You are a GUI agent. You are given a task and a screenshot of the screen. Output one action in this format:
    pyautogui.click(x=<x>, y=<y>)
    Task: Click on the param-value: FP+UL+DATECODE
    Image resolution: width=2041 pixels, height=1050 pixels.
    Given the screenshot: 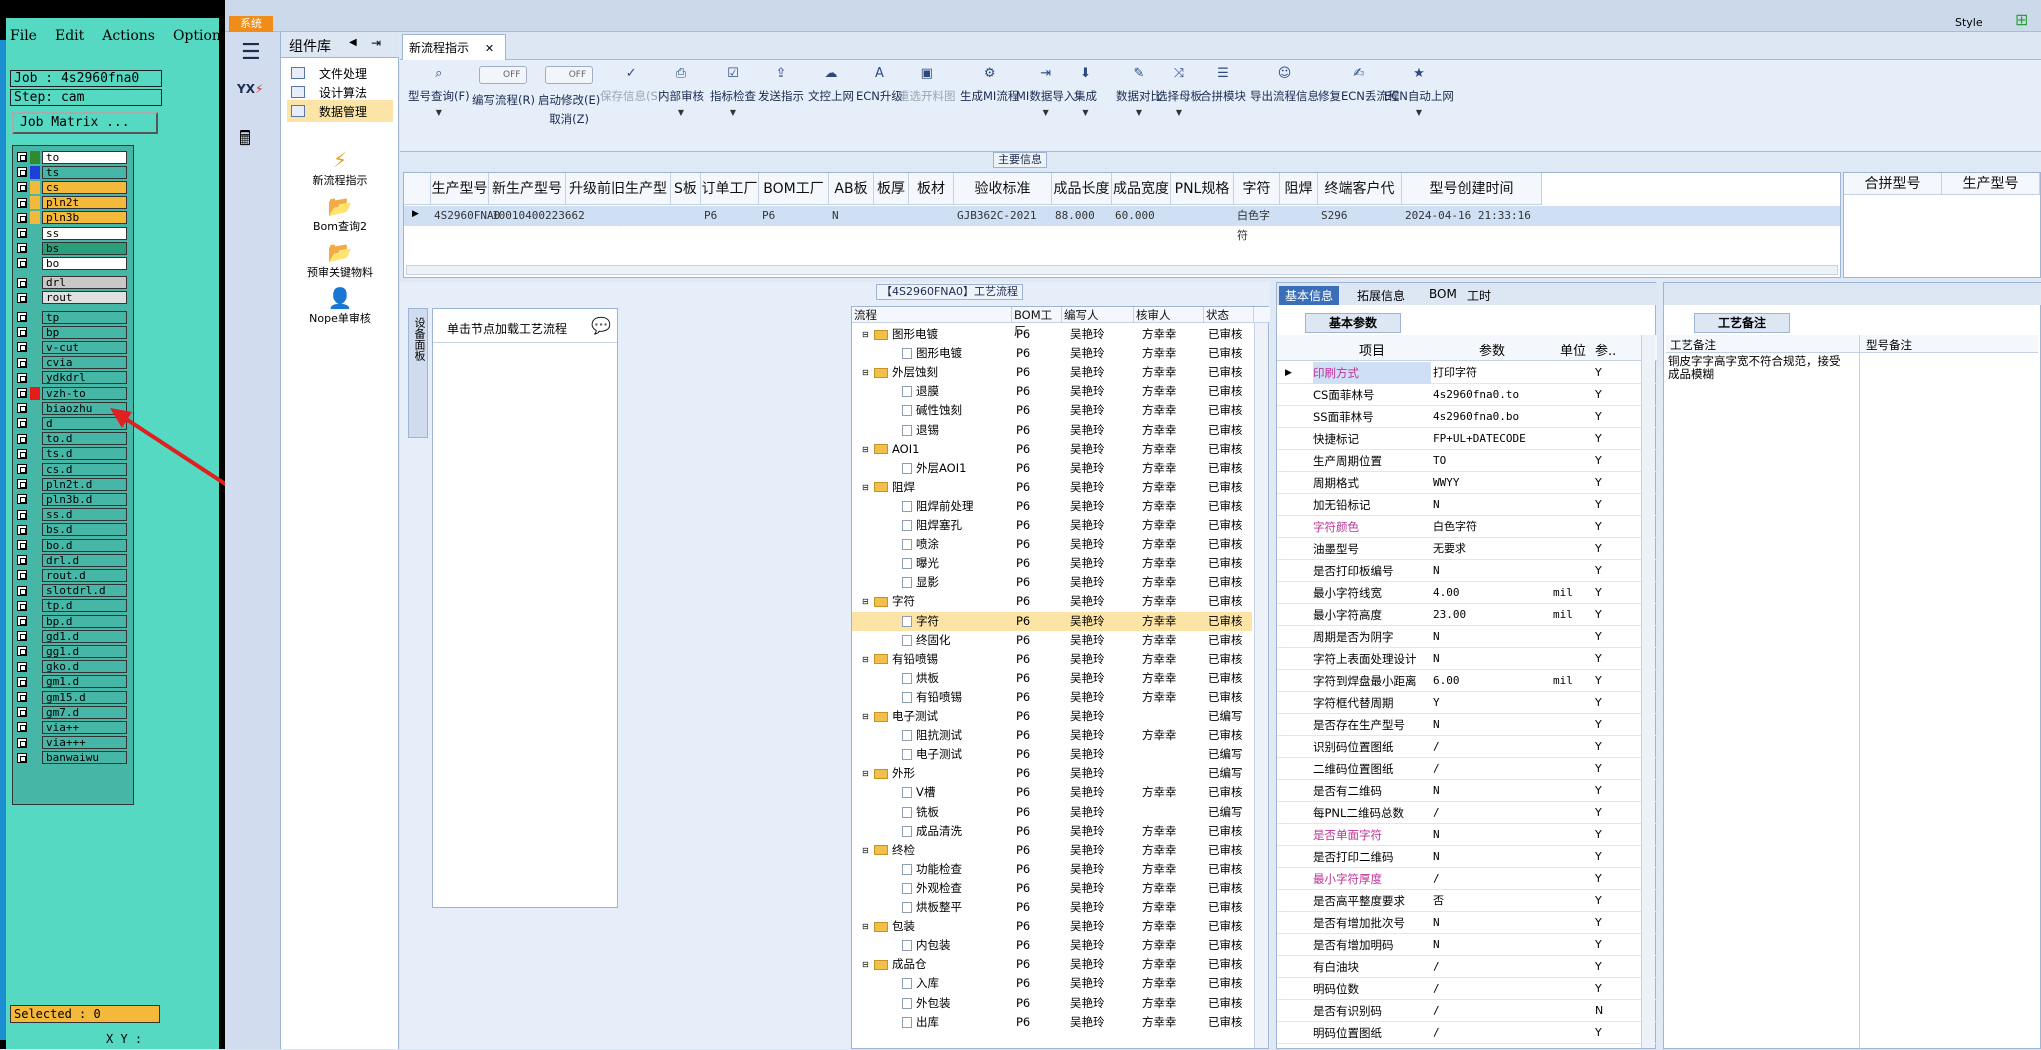 What is the action you would take?
    pyautogui.click(x=1492, y=439)
    